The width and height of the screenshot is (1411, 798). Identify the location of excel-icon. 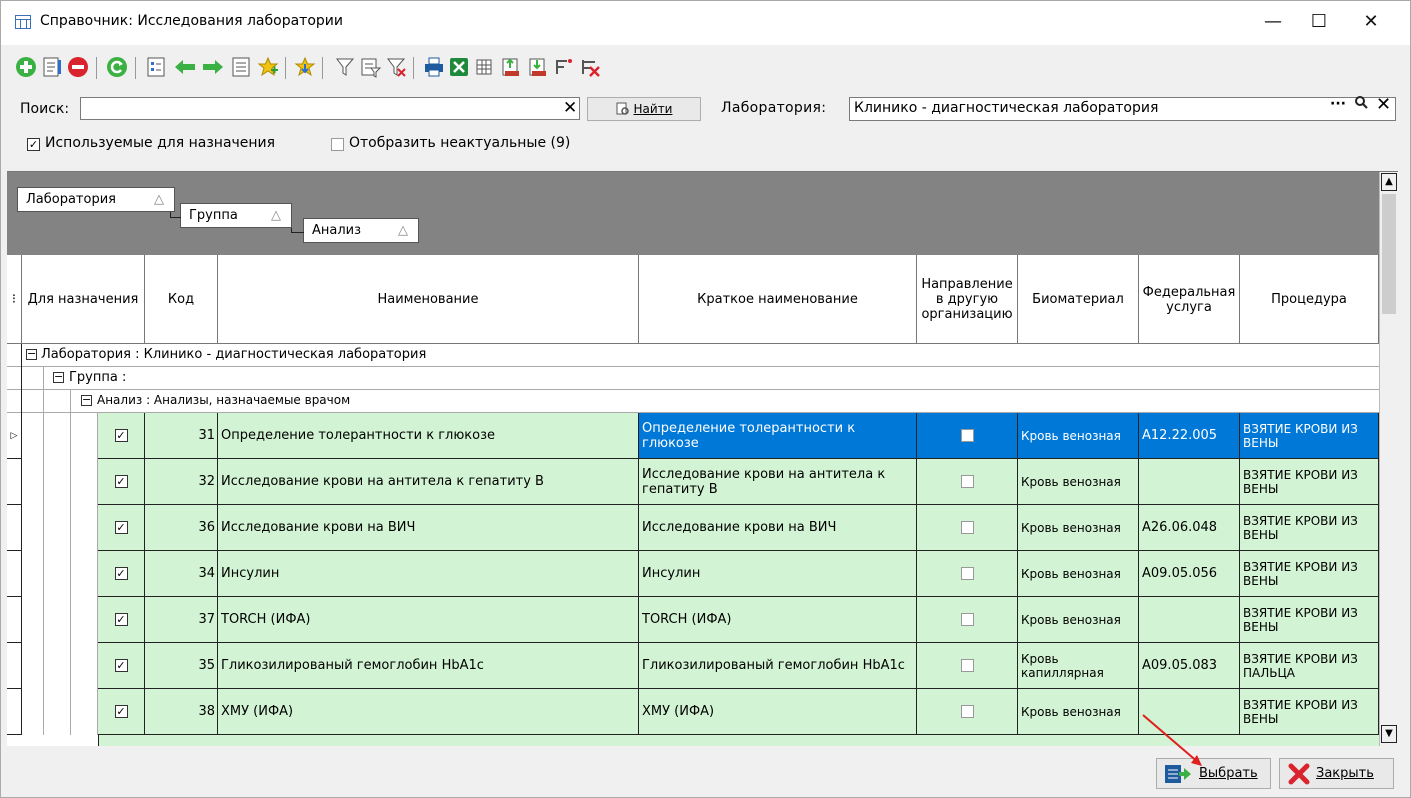
(459, 67).